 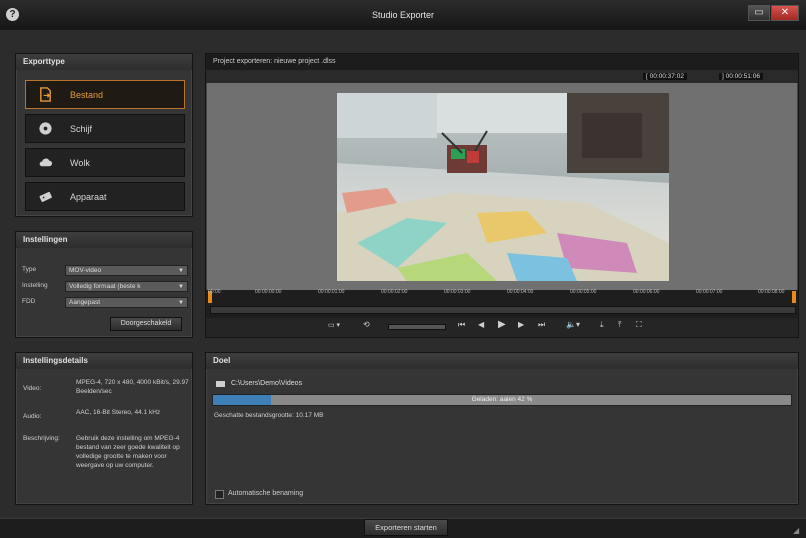 What do you see at coordinates (41, 438) in the screenshot?
I see `description-label: Beschrijving:` at bounding box center [41, 438].